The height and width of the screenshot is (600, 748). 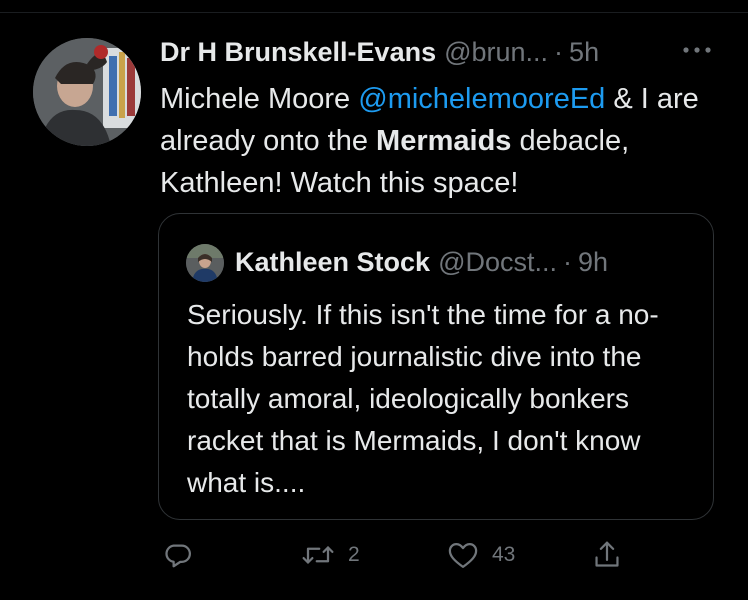 I want to click on tweet-actions-bar: 2 43, so click(x=374, y=555).